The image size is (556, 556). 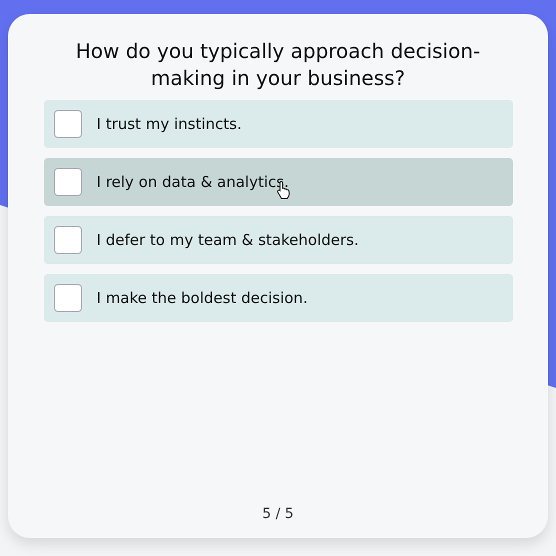 What do you see at coordinates (278, 65) in the screenshot?
I see `question-text: How do you typically approach decision-making in your business?` at bounding box center [278, 65].